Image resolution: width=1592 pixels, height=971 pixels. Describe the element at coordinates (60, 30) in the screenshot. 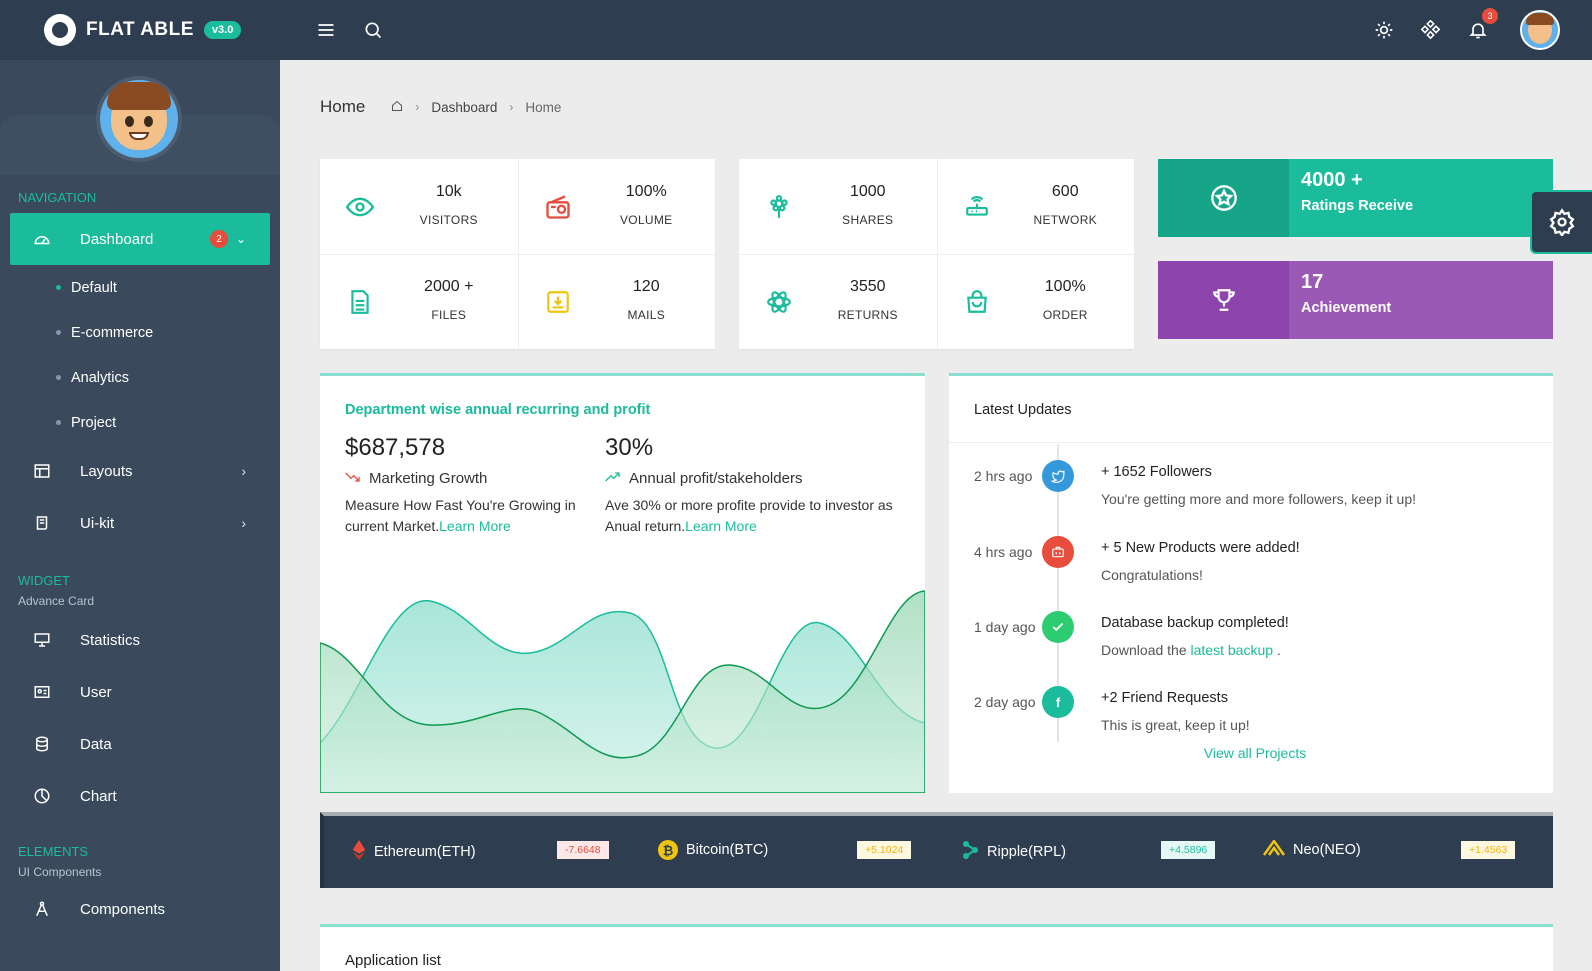

I see `brand-logo-icon` at that location.